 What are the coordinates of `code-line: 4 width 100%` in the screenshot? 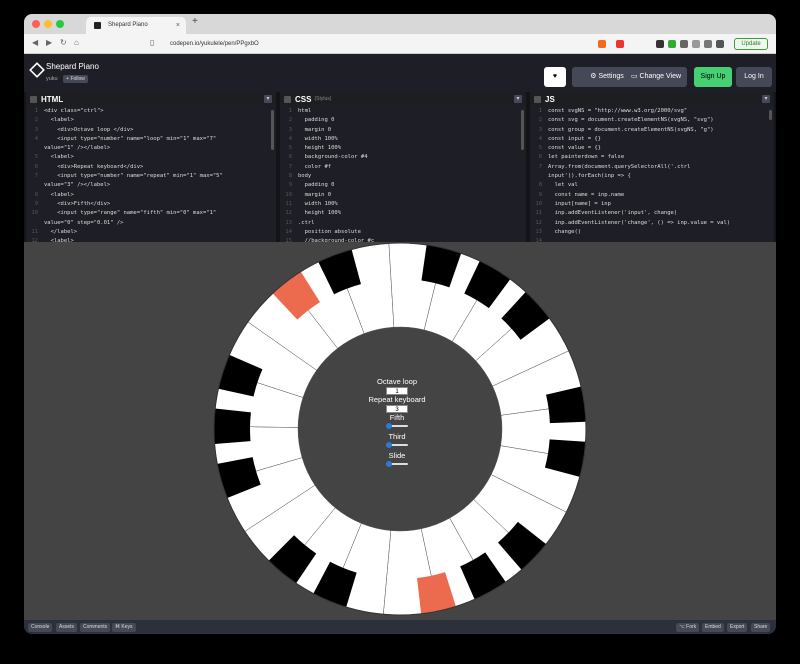 It's located at (403, 140).